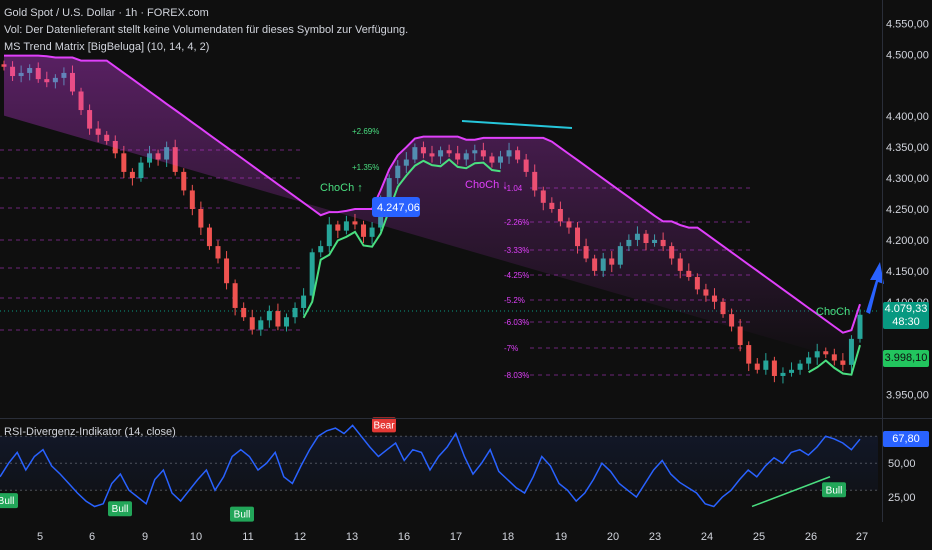 This screenshot has width=932, height=550. Describe the element at coordinates (486, 185) in the screenshot. I see `choch-down-label: ChoCh ↓` at that location.